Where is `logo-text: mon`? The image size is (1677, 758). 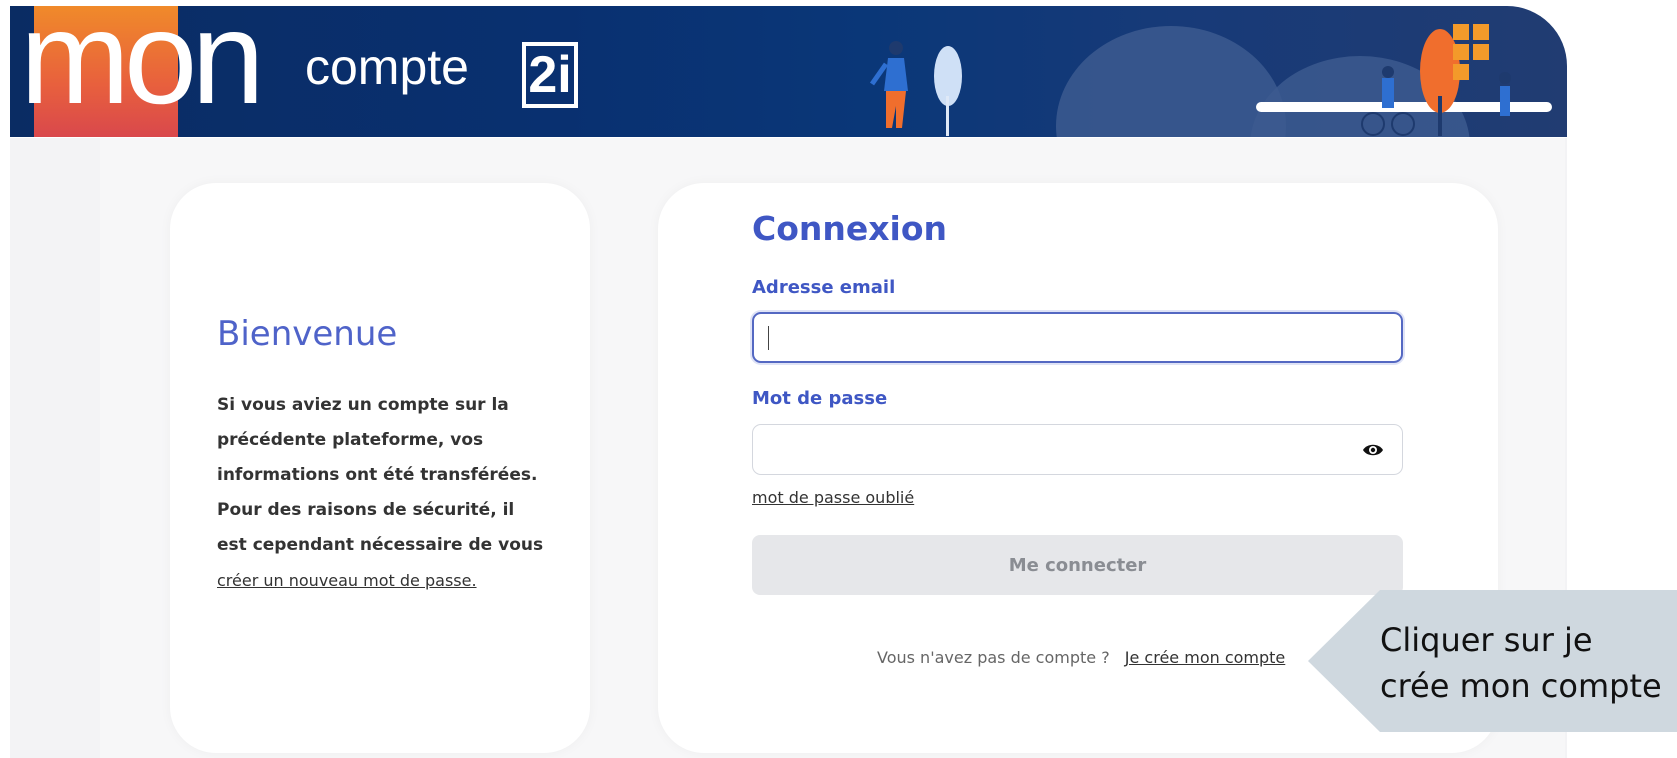 logo-text: mon is located at coordinates (142, 68).